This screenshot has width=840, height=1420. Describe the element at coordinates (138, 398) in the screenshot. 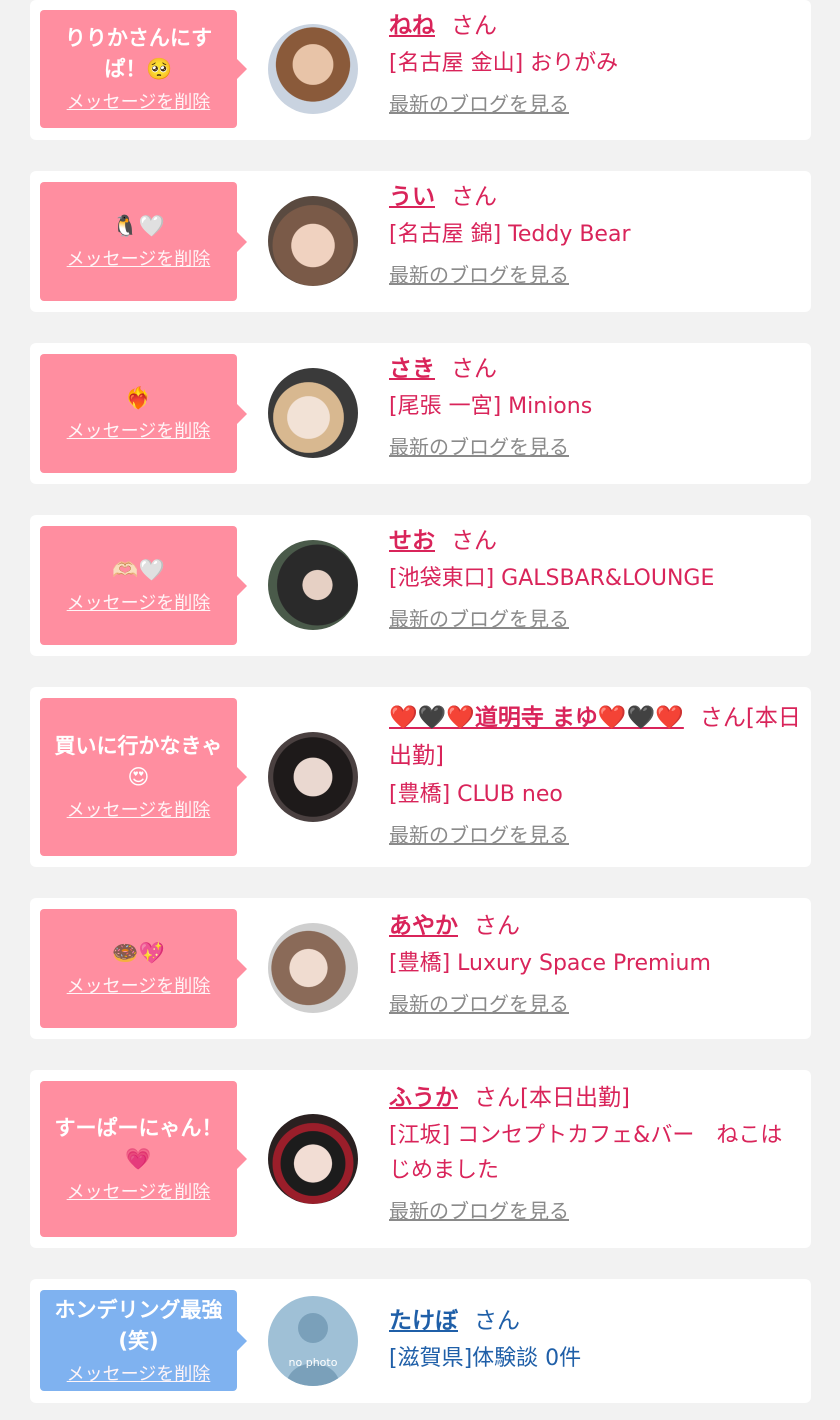

I see `message-text: ❤️‍🔥` at that location.